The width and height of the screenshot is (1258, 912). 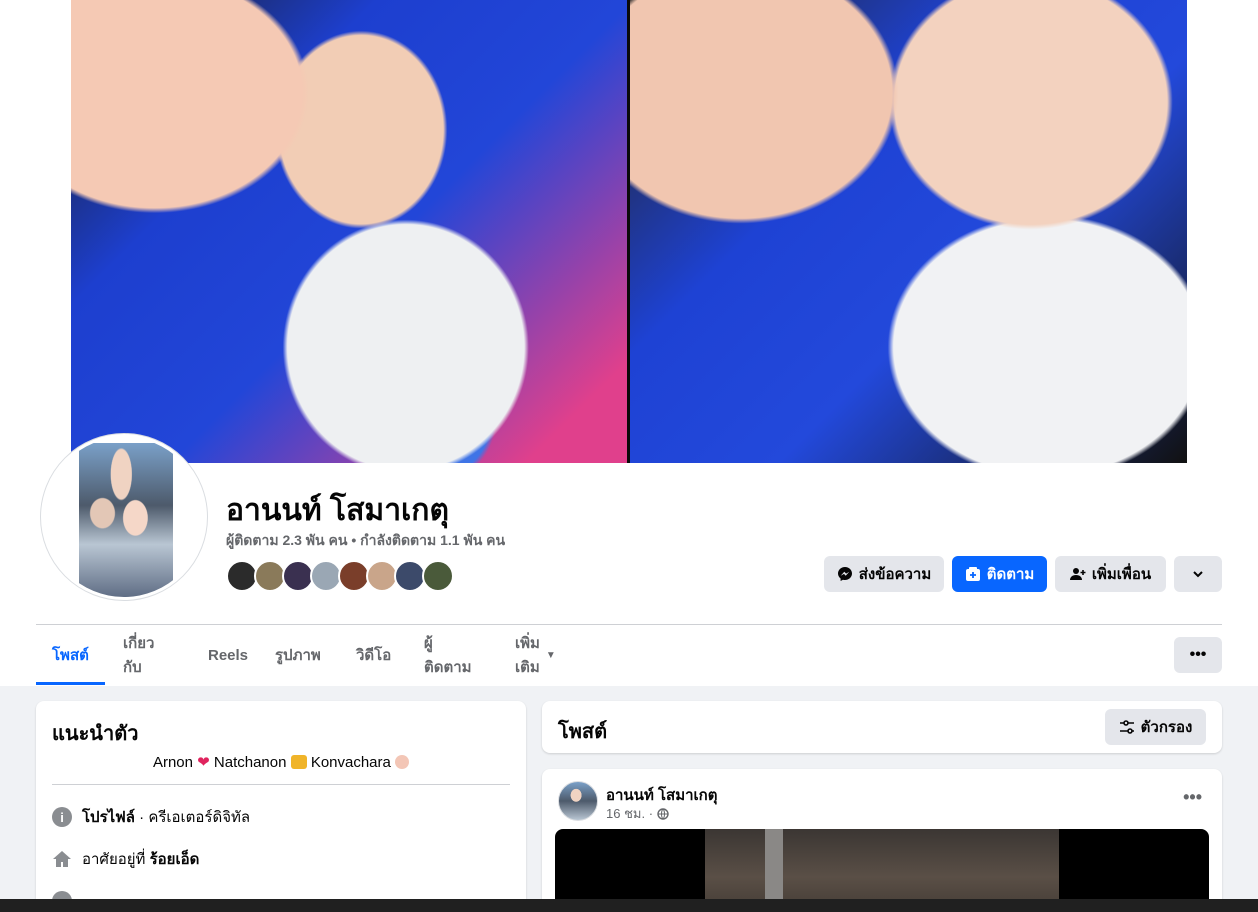 I want to click on caret-down-icon: ▼, so click(x=550, y=655).